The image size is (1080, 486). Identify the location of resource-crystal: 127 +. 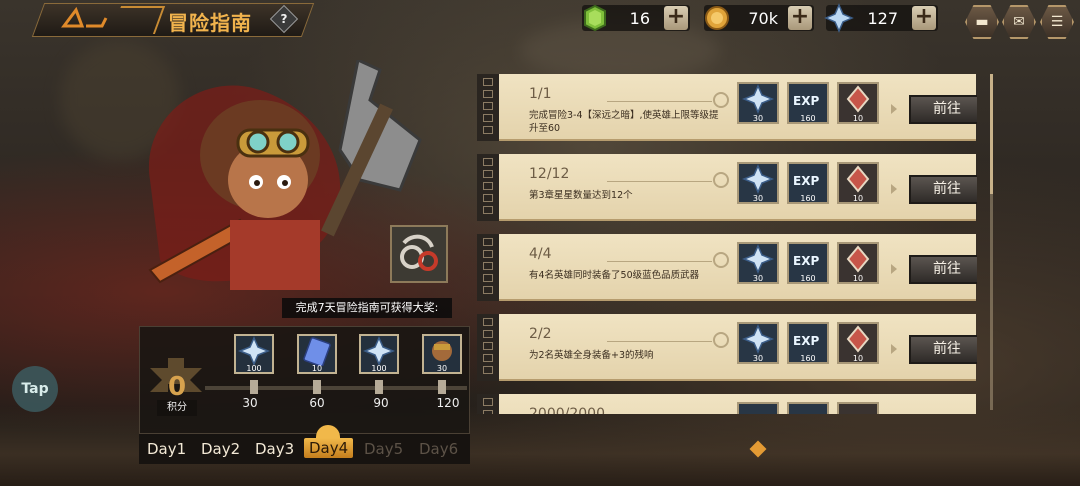
(881, 18).